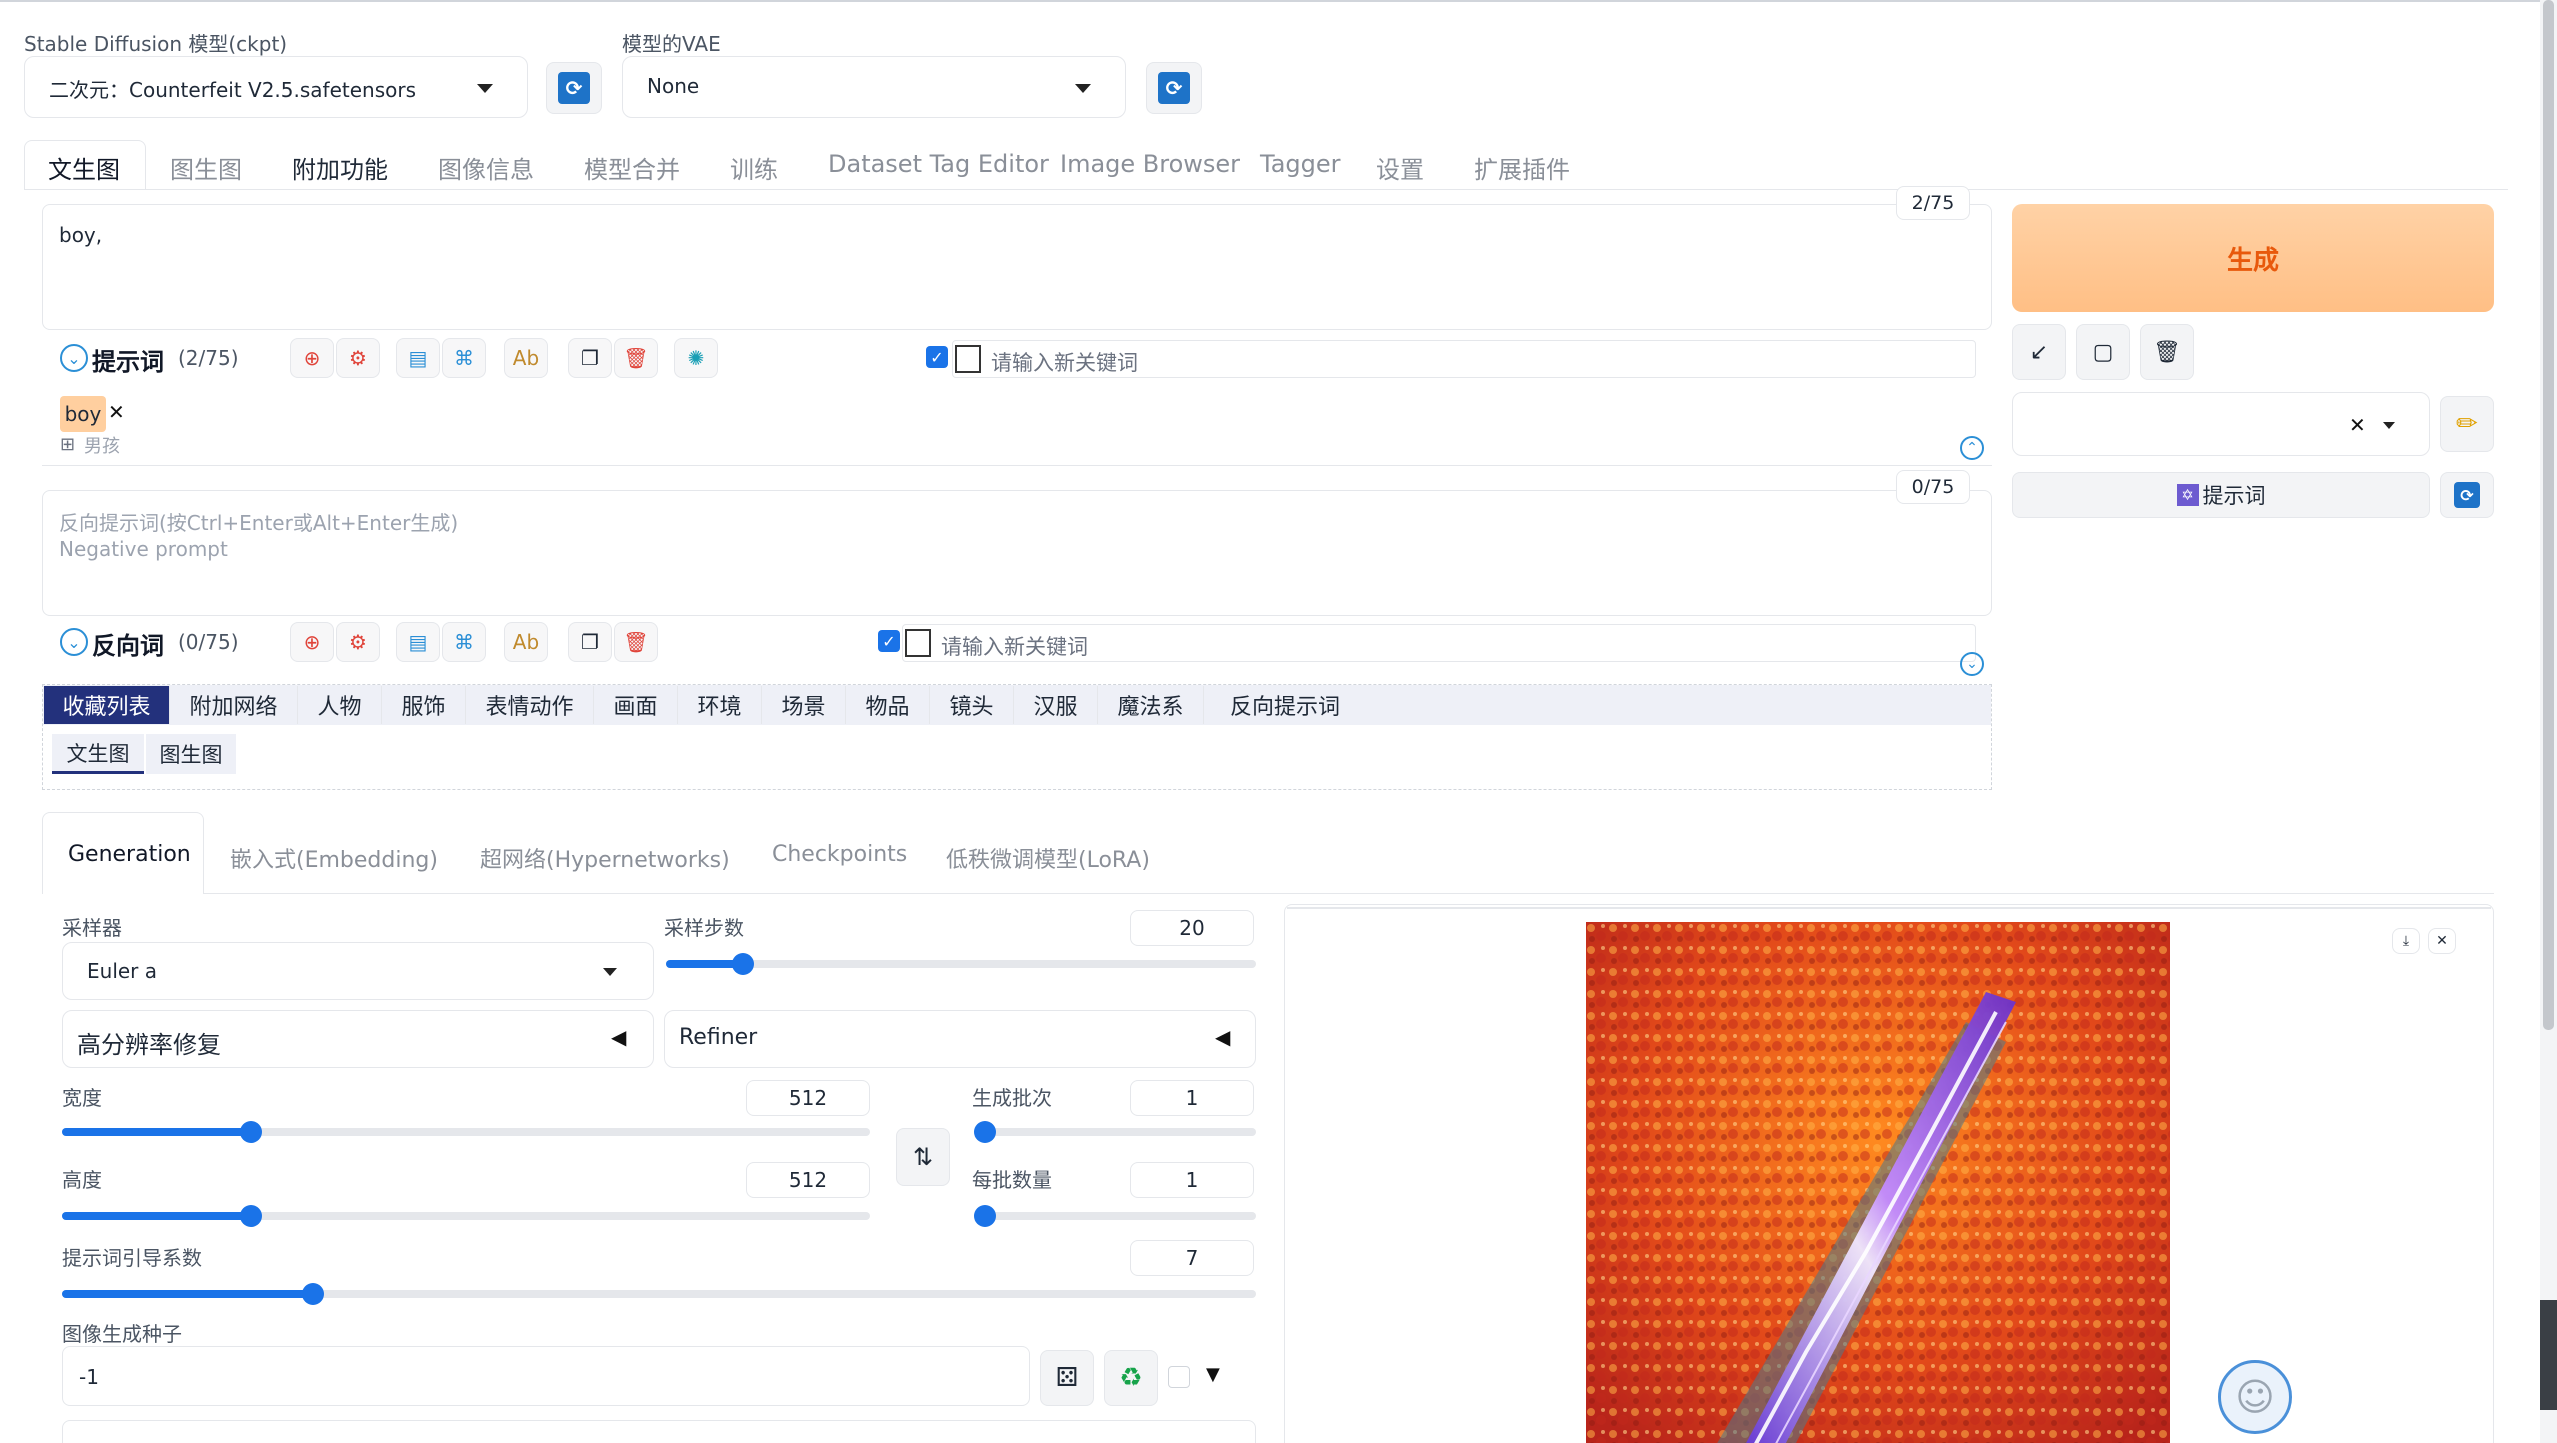  What do you see at coordinates (340, 167) in the screenshot?
I see `tab-extras: 附加功能` at bounding box center [340, 167].